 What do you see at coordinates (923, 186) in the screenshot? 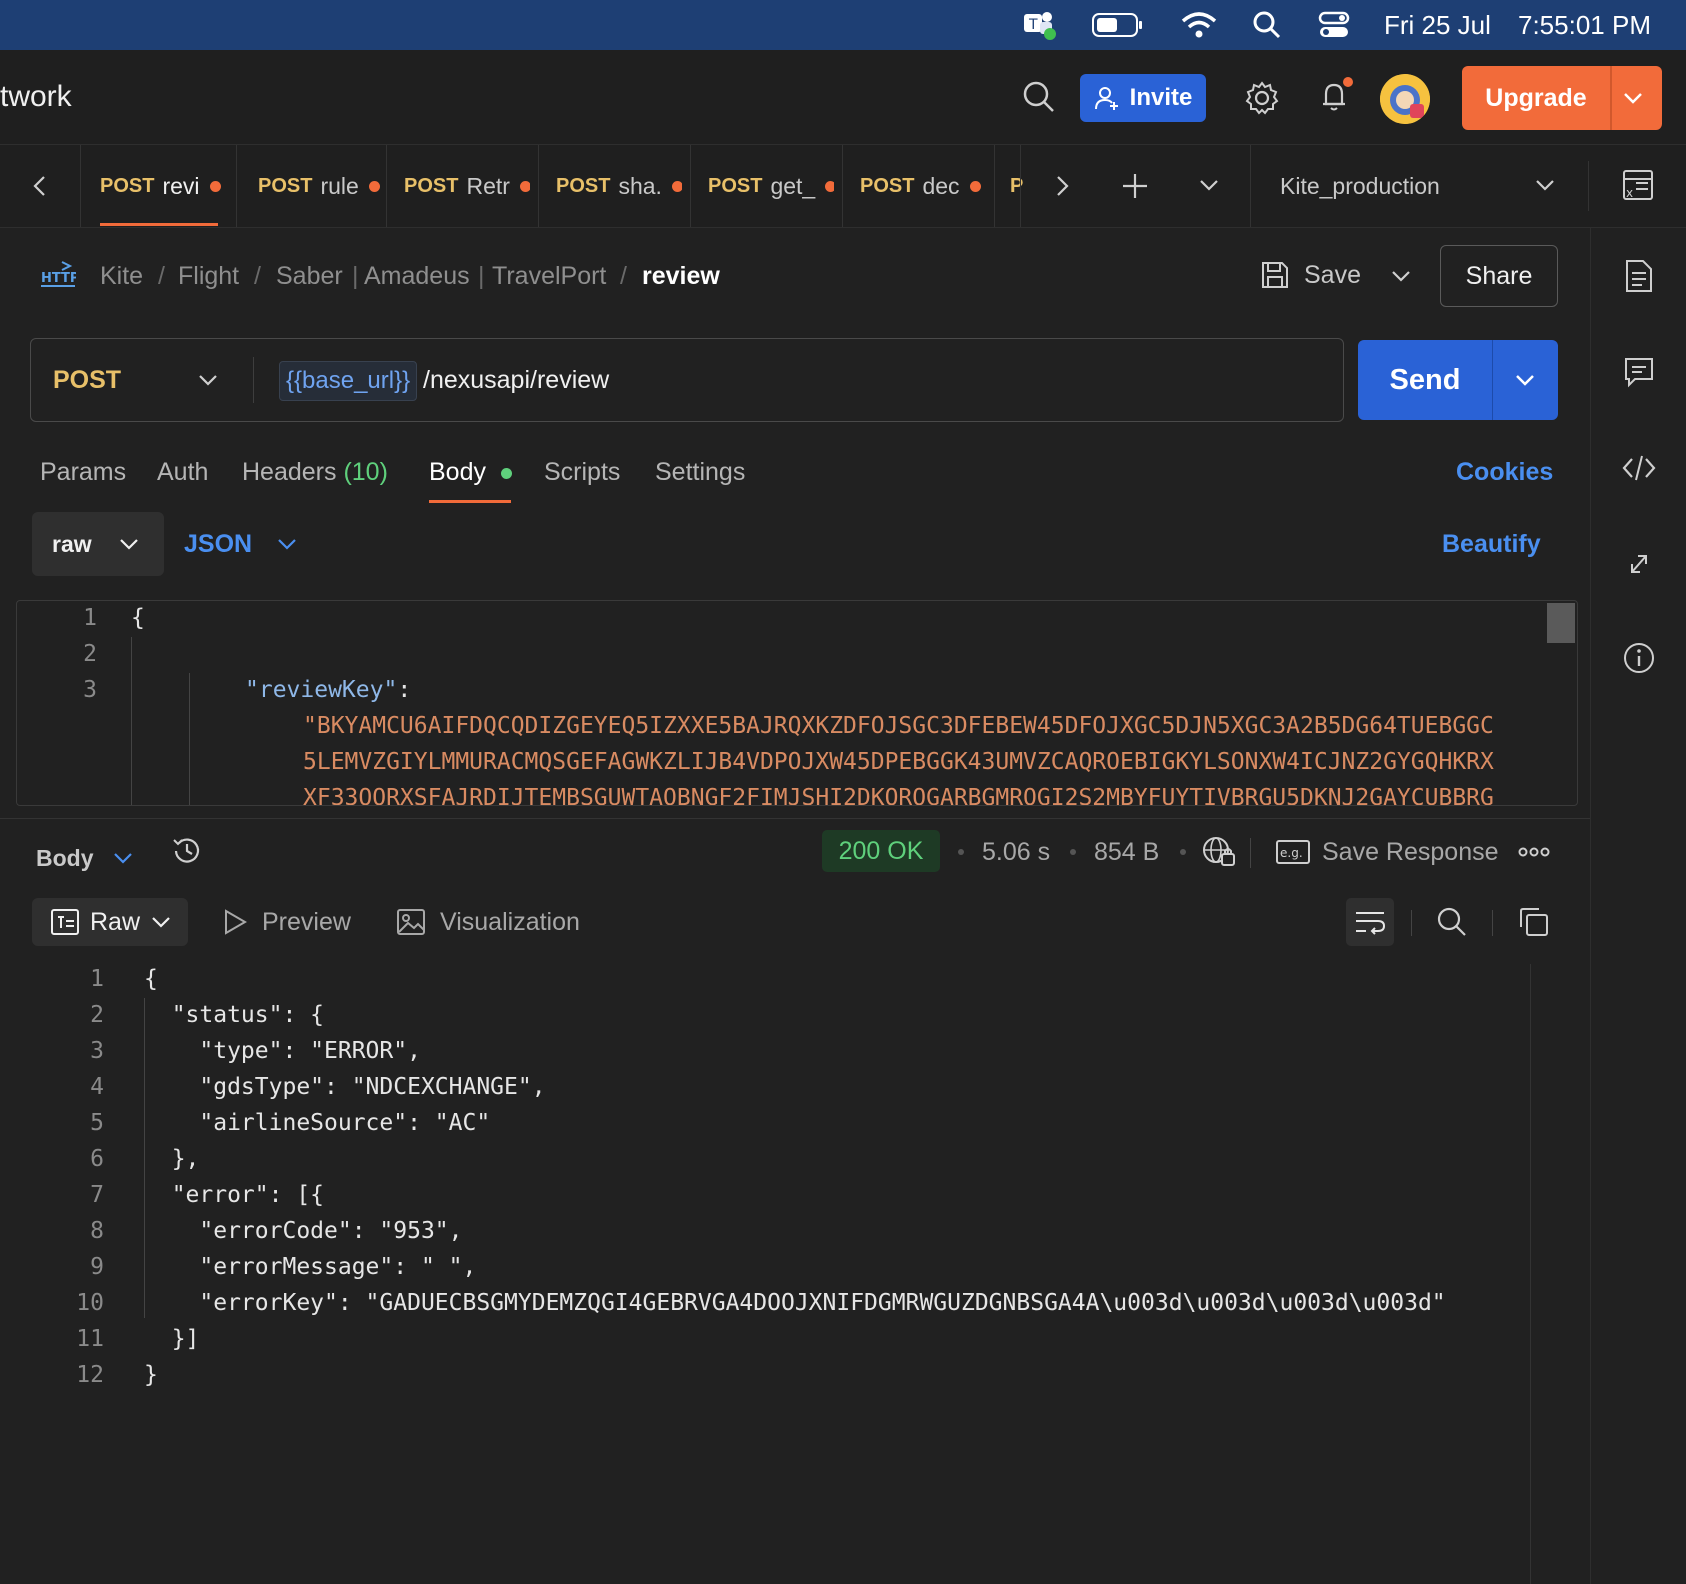
I see `request-tab: POST dec` at bounding box center [923, 186].